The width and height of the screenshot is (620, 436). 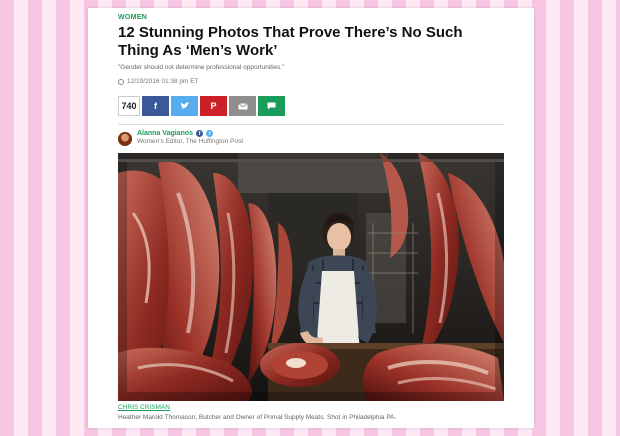 I want to click on twitter-icon, so click(x=184, y=105).